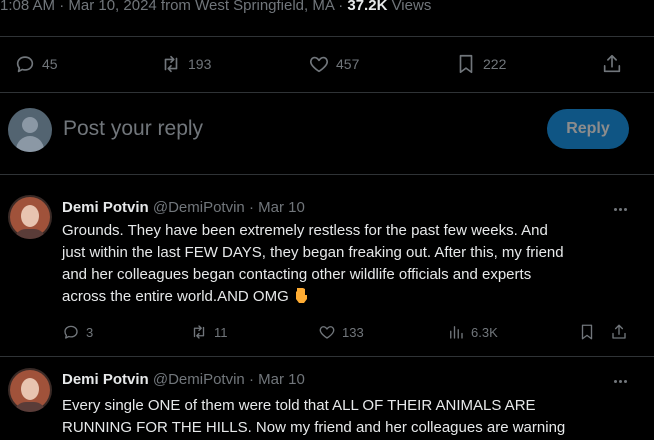 The image size is (654, 440). I want to click on reply-action: 3, so click(77, 332).